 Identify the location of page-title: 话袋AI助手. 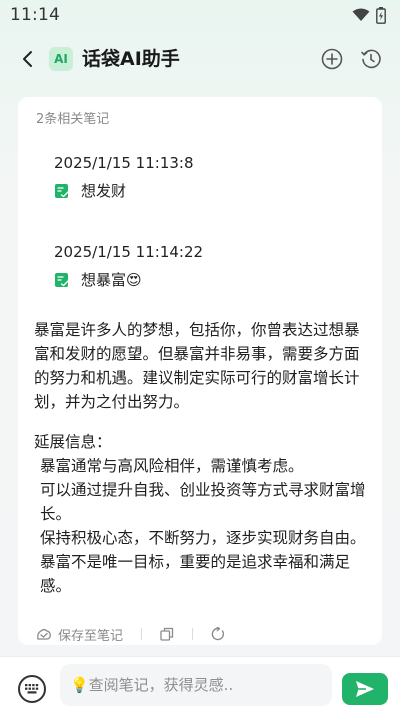
(131, 59).